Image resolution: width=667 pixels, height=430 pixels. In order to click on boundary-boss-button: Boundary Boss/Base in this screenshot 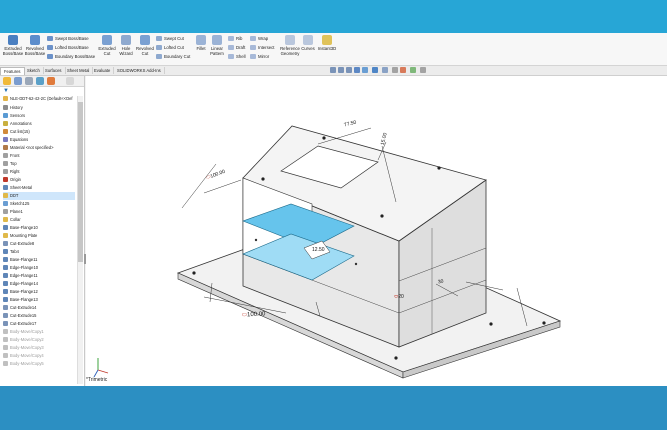, I will do `click(71, 57)`.